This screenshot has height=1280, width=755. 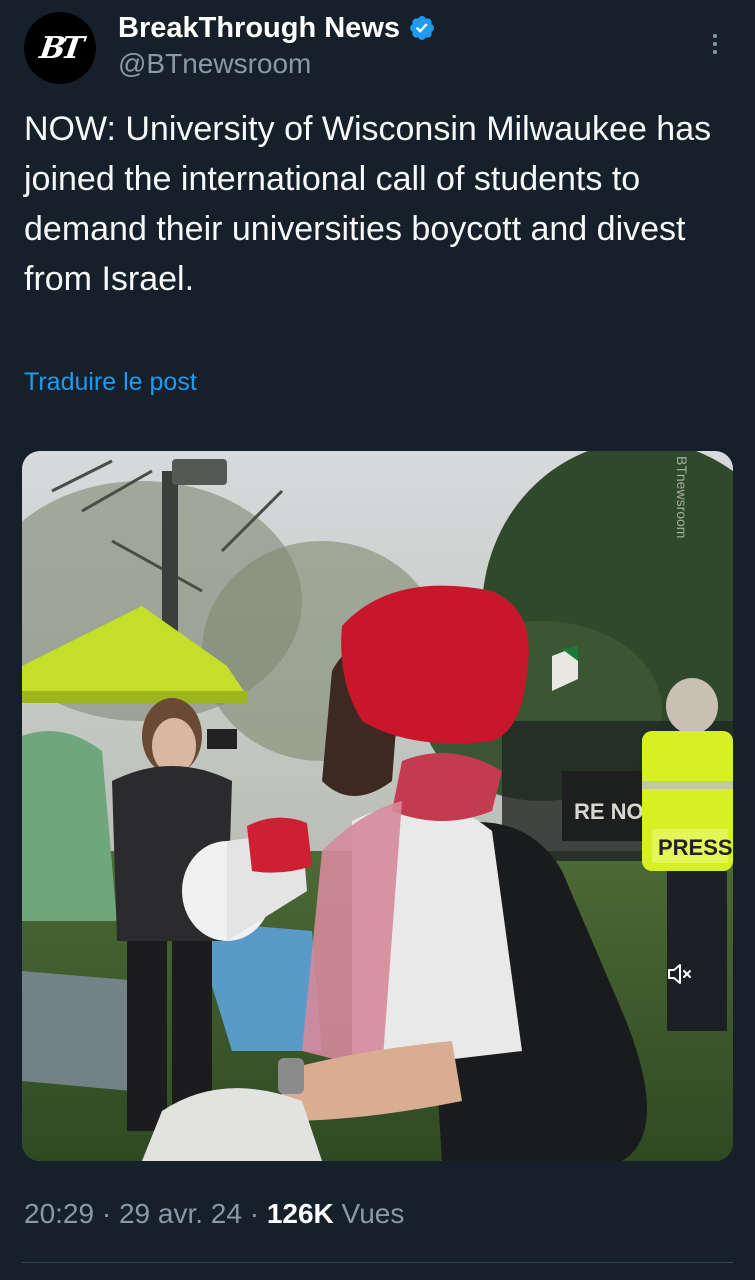 What do you see at coordinates (695, 847) in the screenshot?
I see `press-vest-text: PRESS` at bounding box center [695, 847].